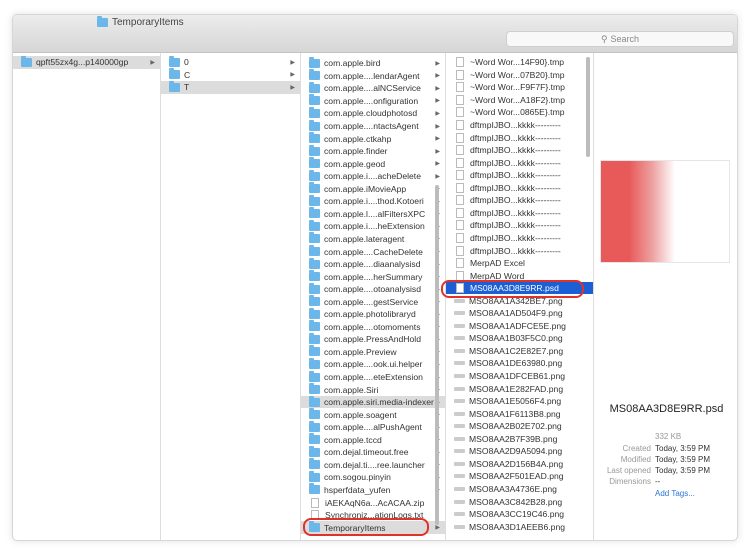  I want to click on list-item: ~Word Wor...07B20}.tmp, so click(519, 75).